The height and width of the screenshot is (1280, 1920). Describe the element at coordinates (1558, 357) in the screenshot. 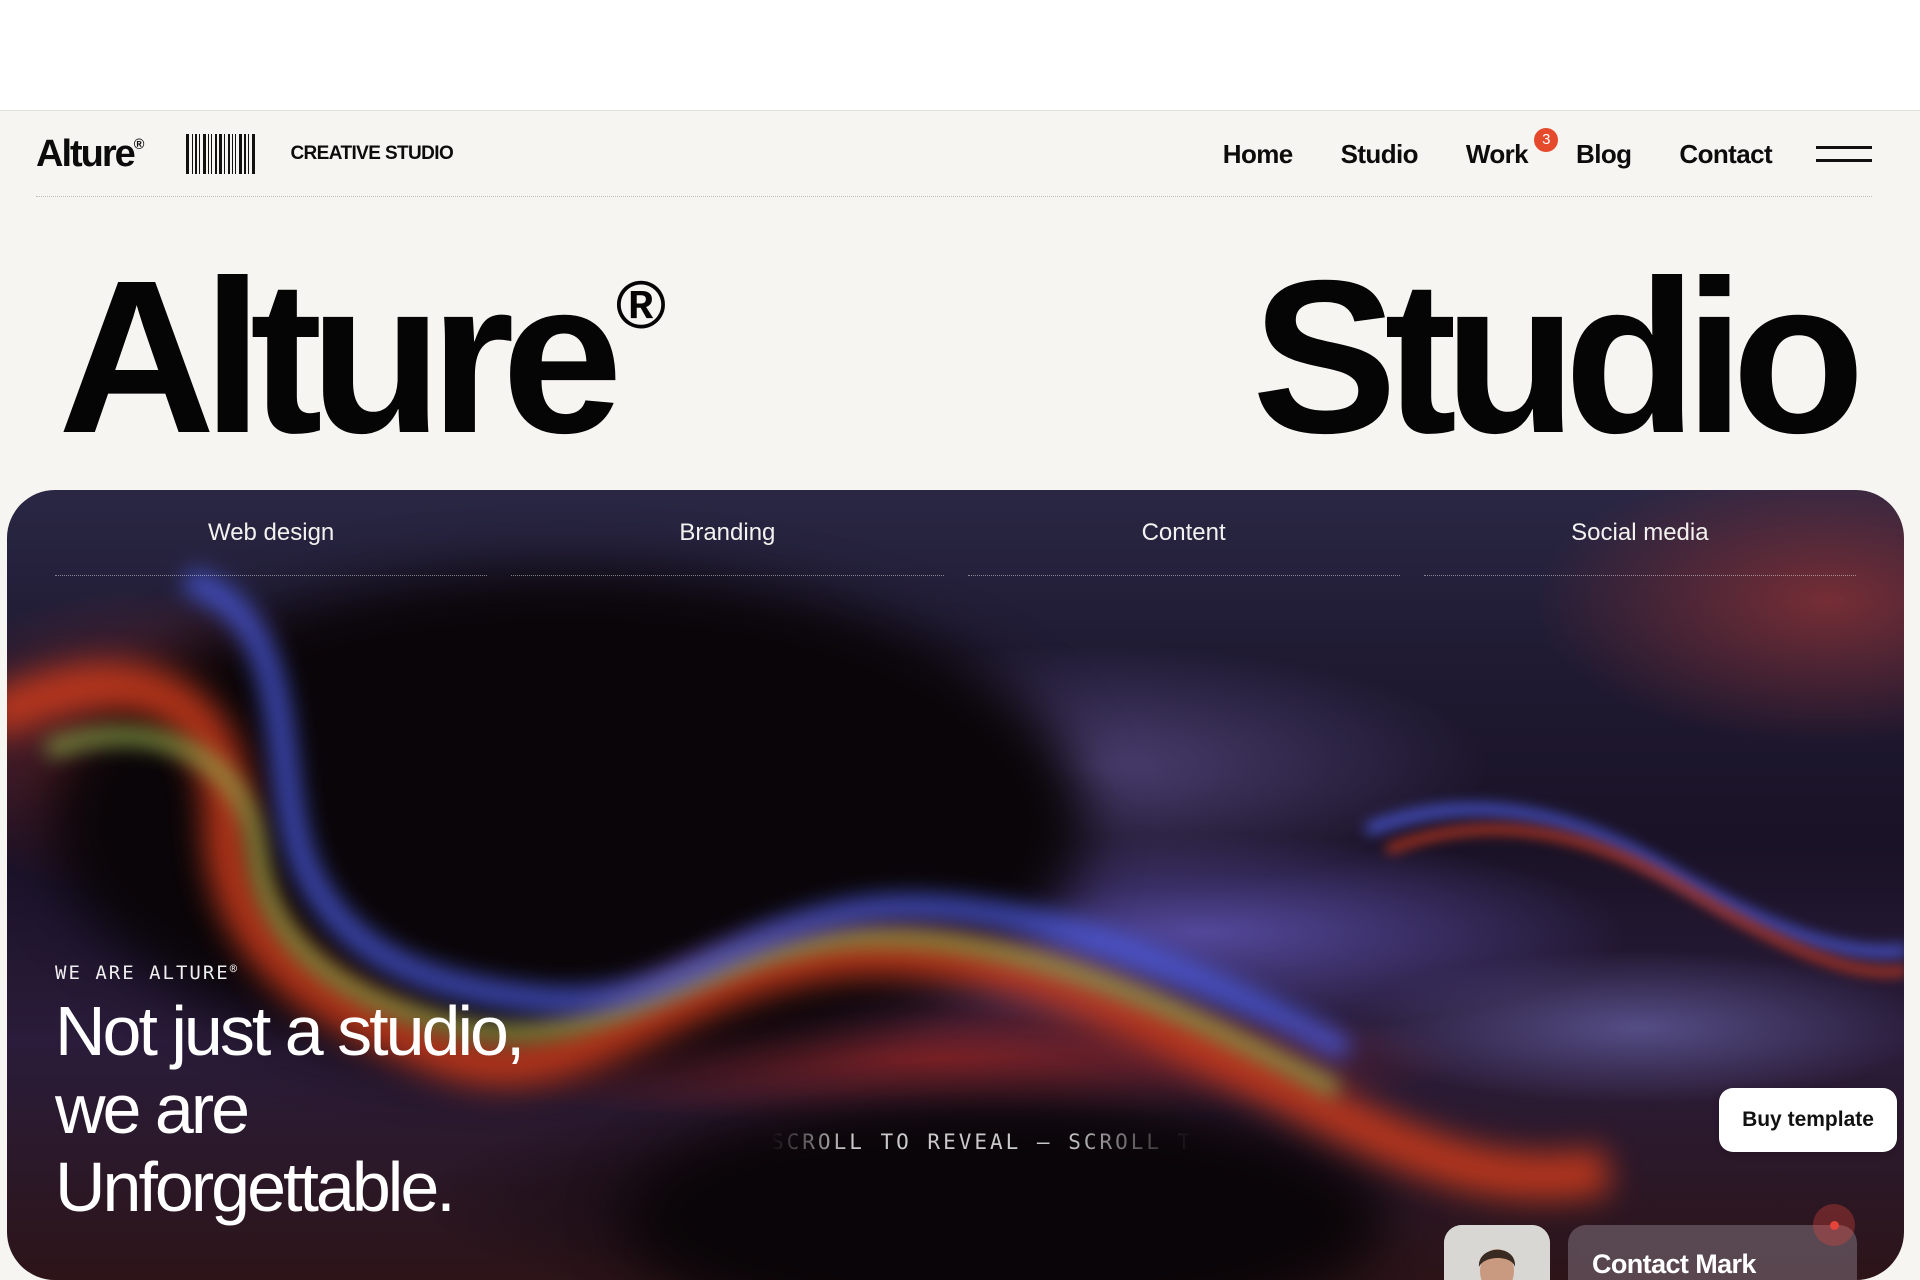

I see `hero-title-studio: Studio` at that location.